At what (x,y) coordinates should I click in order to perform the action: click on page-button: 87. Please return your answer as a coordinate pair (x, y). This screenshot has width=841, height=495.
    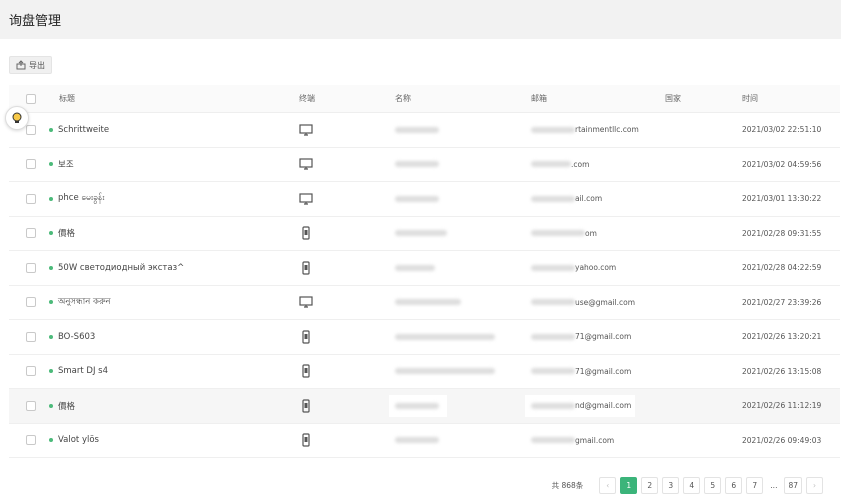
    Looking at the image, I should click on (793, 485).